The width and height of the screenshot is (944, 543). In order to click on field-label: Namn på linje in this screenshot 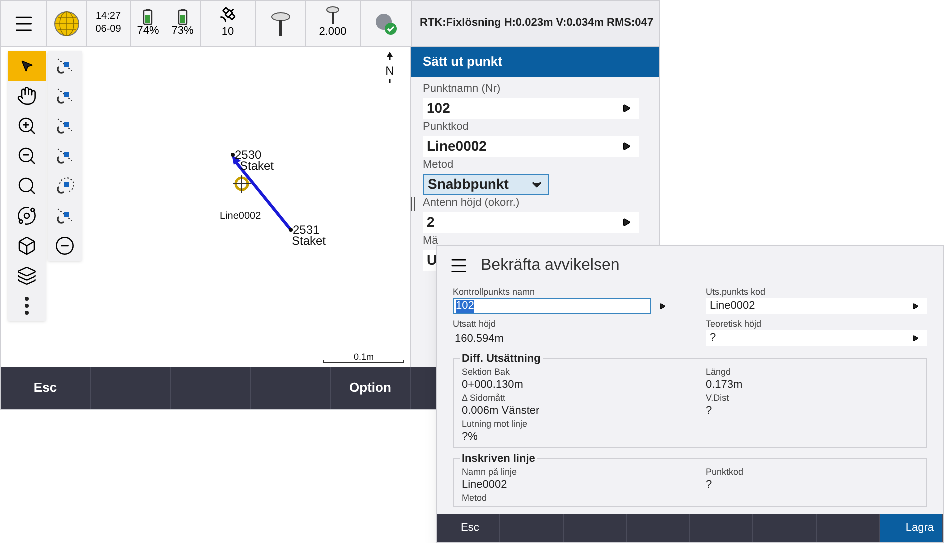, I will do `click(490, 472)`.